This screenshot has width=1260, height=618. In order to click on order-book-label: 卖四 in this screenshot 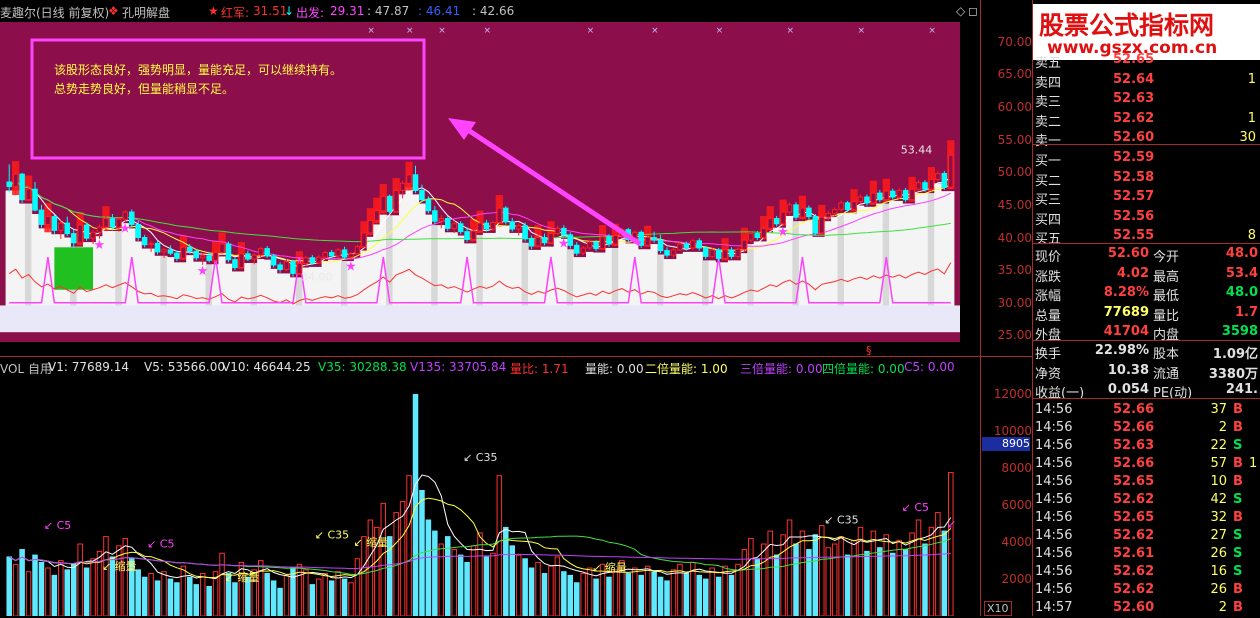, I will do `click(1048, 83)`.